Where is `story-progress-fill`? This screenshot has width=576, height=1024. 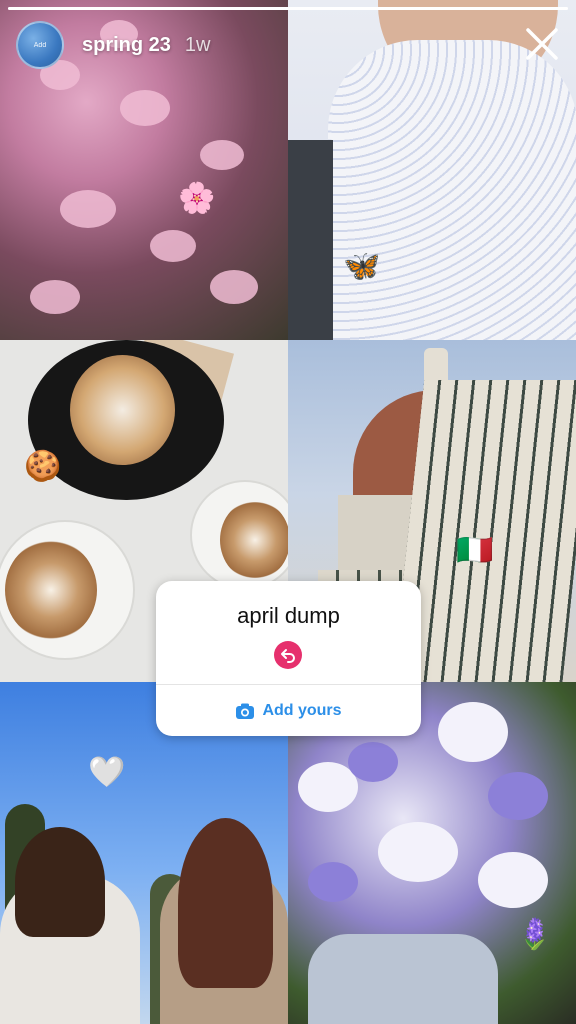 story-progress-fill is located at coordinates (288, 8).